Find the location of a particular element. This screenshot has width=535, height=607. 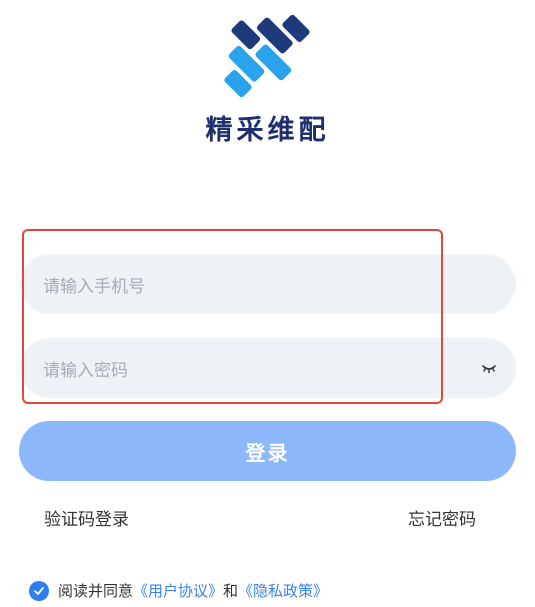

password-placeholder: 请输入密码 is located at coordinates (85, 370).